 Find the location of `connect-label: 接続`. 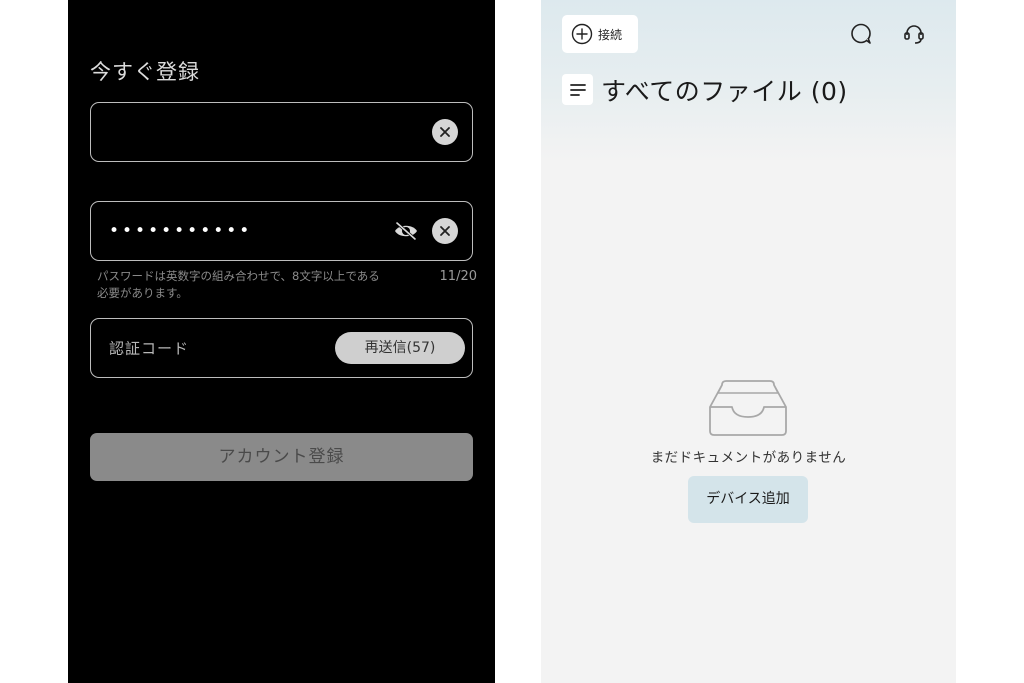

connect-label: 接続 is located at coordinates (610, 34).